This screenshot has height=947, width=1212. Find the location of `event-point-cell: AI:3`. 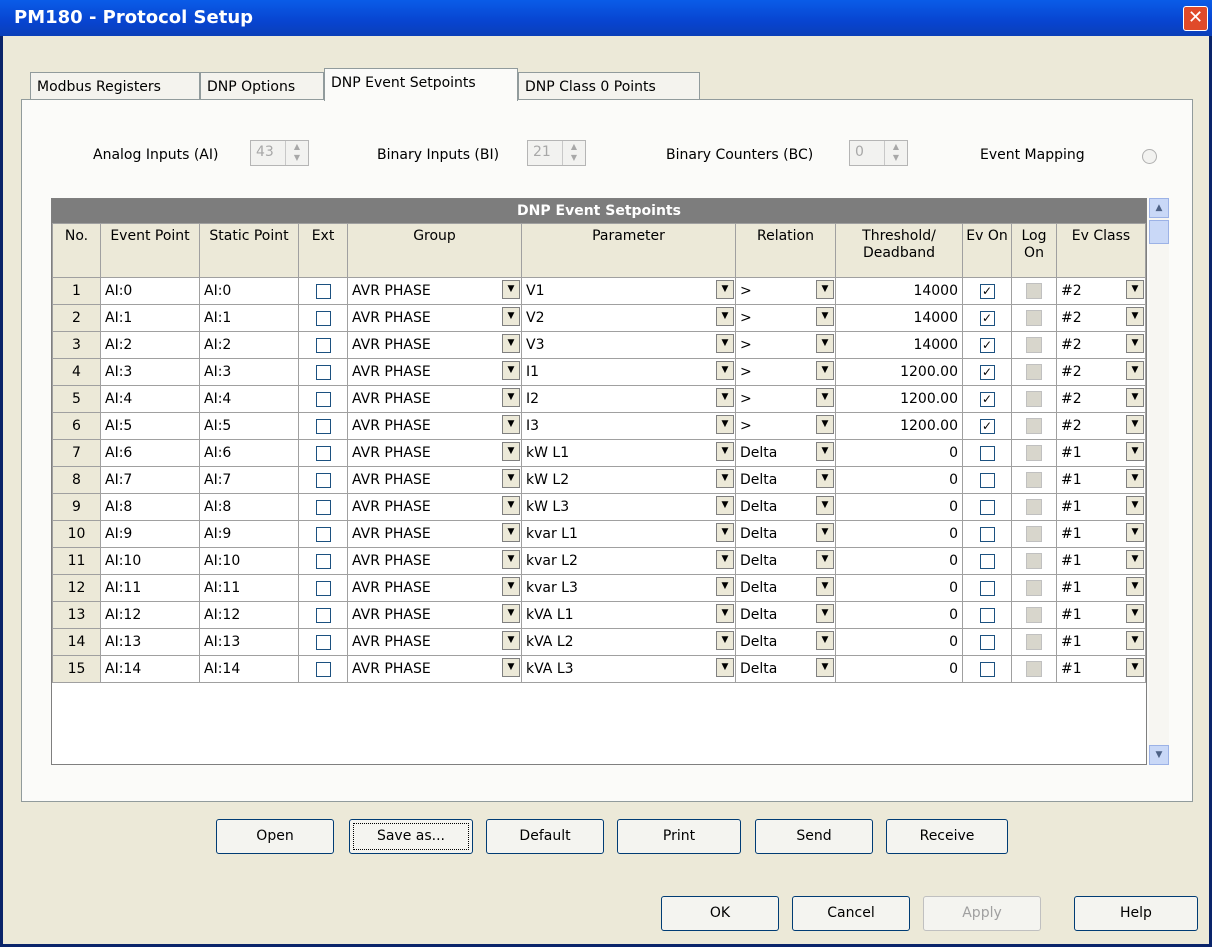

event-point-cell: AI:3 is located at coordinates (150, 372).